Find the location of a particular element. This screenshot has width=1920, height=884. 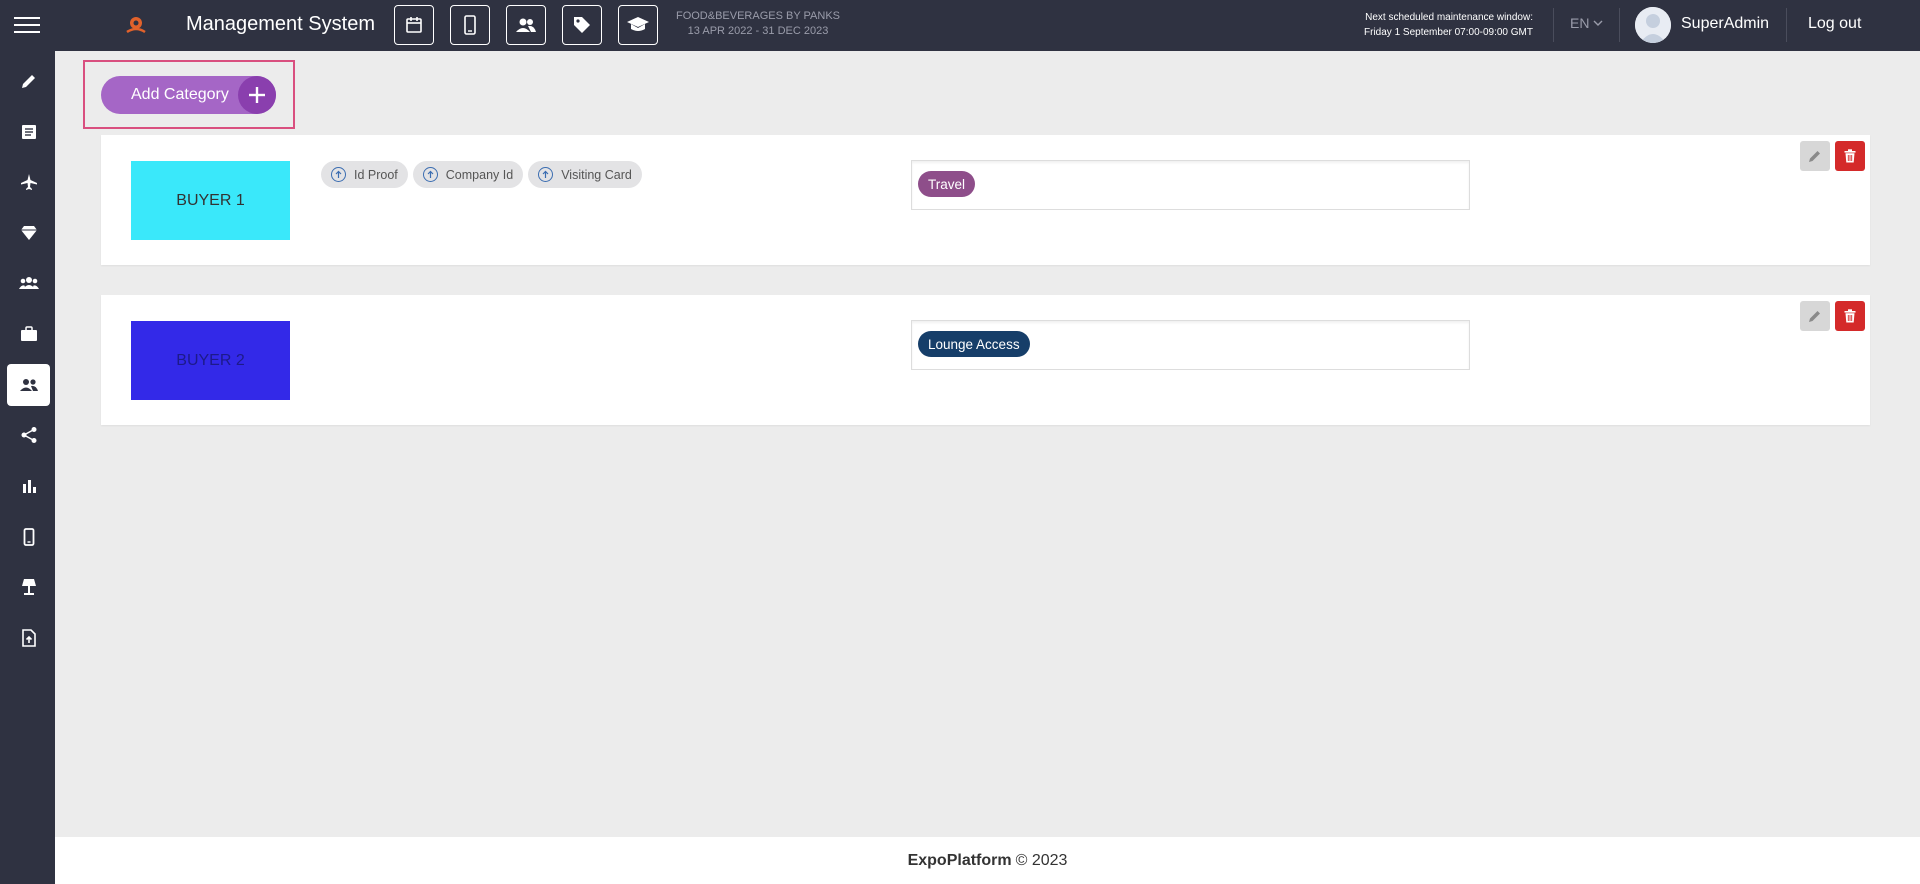

plane-icon is located at coordinates (28, 182).